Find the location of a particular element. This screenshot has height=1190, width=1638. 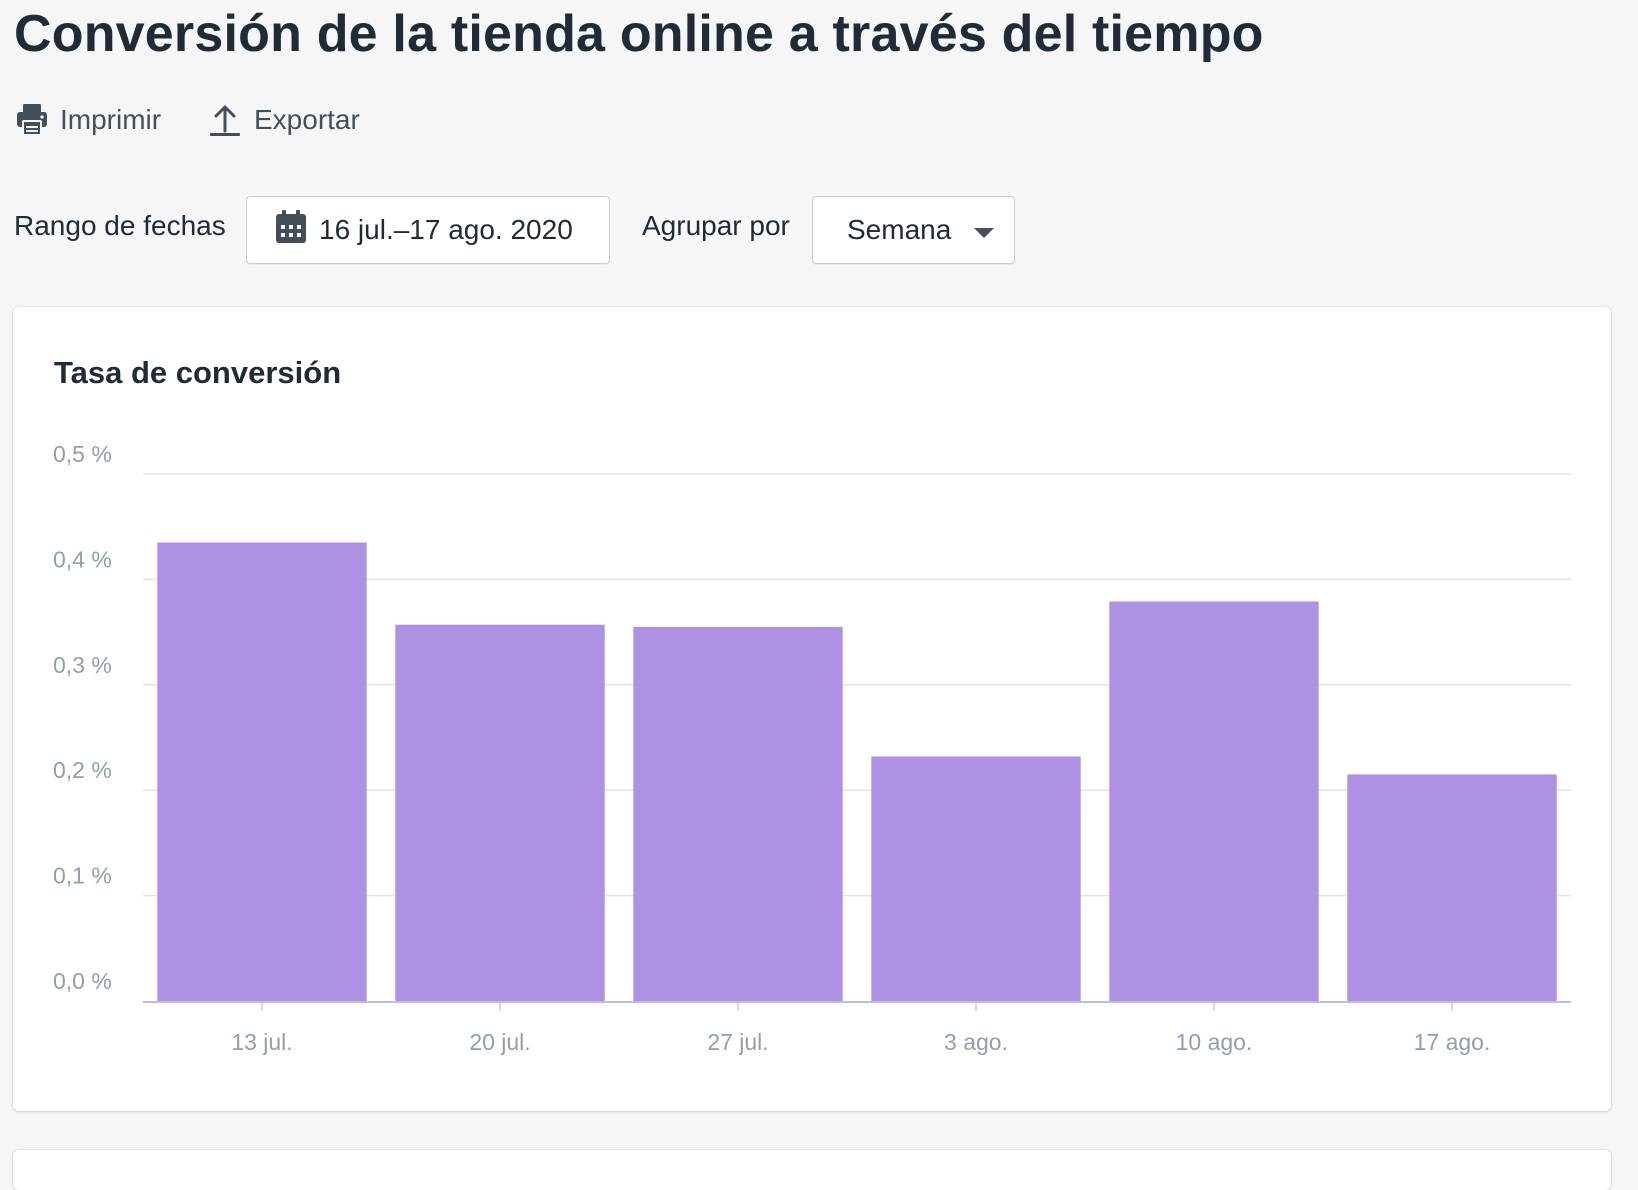

y-tick-label: 0,2 % is located at coordinates (82, 770).